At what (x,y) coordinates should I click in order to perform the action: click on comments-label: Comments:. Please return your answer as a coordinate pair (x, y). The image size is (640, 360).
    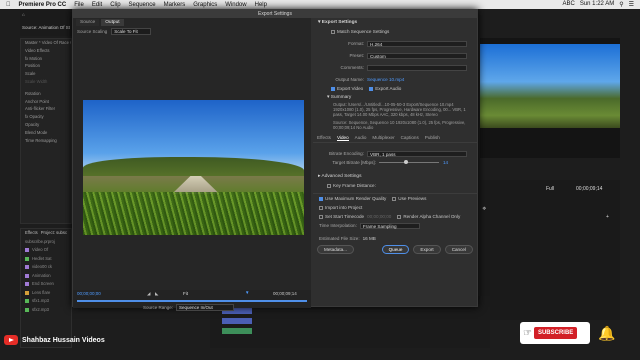
    Looking at the image, I should click on (352, 67).